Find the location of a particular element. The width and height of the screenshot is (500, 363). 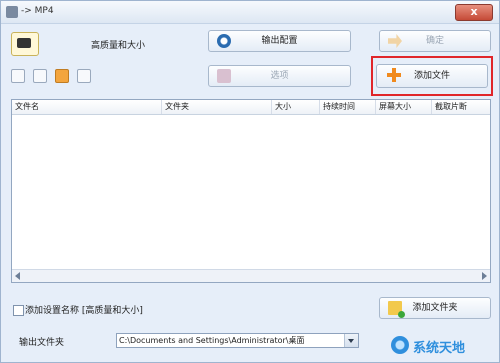

add-file-icon is located at coordinates (18, 76).